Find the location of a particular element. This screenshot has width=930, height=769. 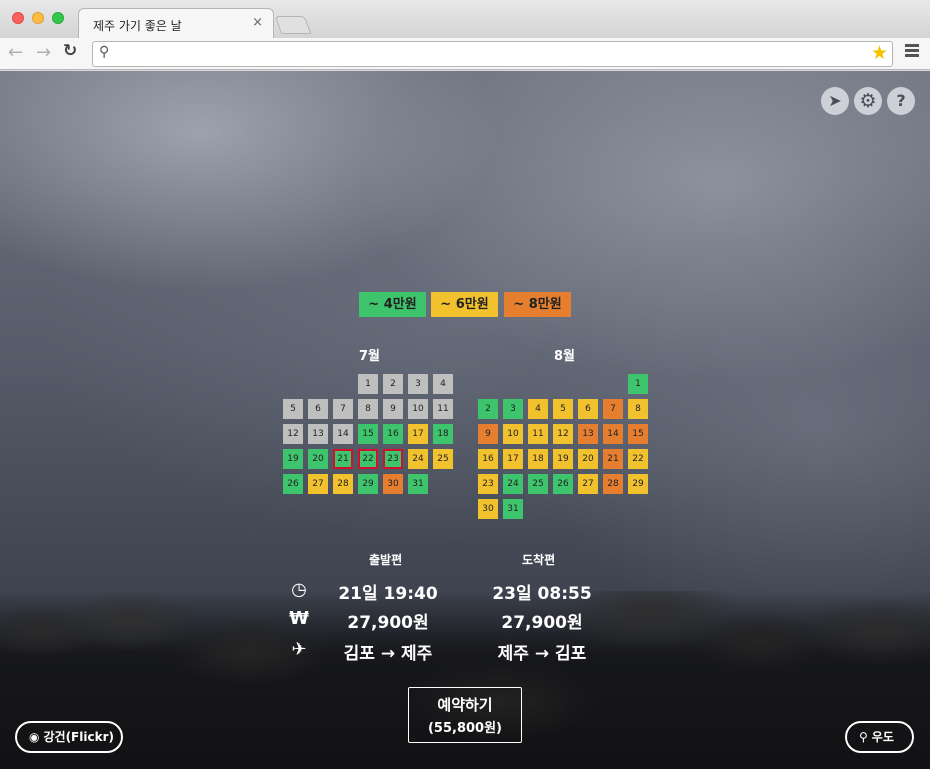

departure-route: 김포 → 제주 is located at coordinates (388, 654).